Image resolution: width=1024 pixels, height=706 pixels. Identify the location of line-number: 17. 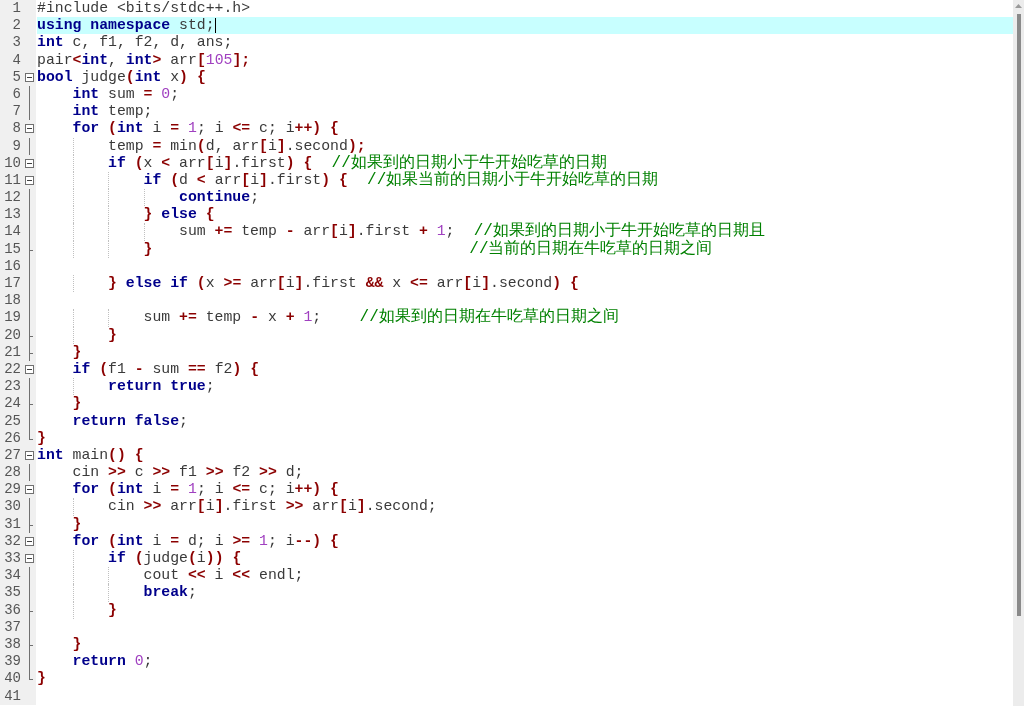
(12, 284).